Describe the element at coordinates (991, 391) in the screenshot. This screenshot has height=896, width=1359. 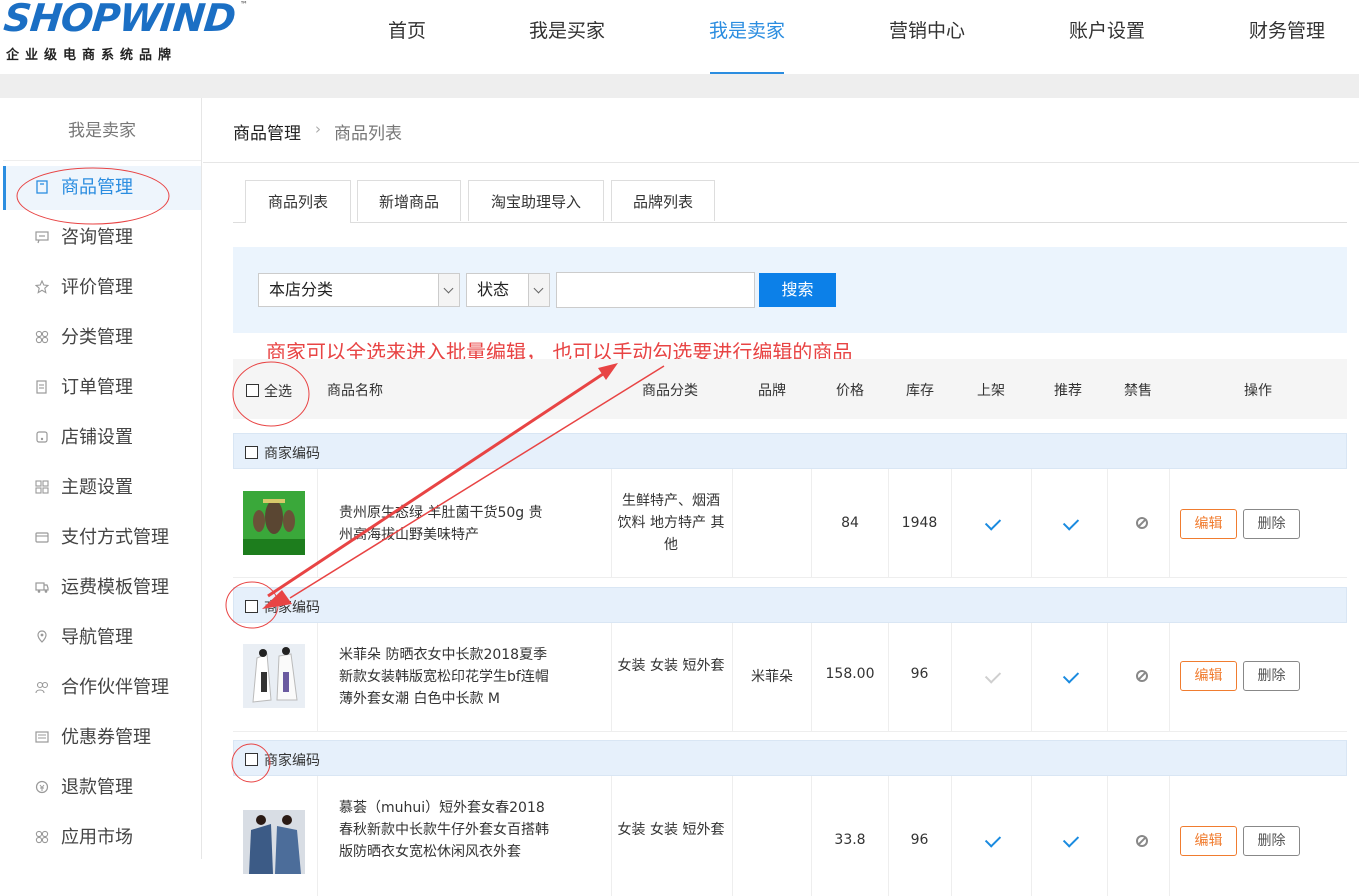
I see `header-on-shelf: 上架` at that location.